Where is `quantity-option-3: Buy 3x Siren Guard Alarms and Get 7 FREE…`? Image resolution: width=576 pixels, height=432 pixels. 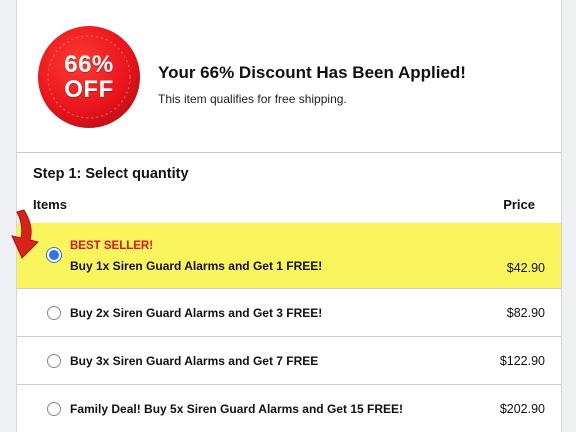
quantity-option-3: Buy 3x Siren Guard Alarms and Get 7 FREE… is located at coordinates (289, 361).